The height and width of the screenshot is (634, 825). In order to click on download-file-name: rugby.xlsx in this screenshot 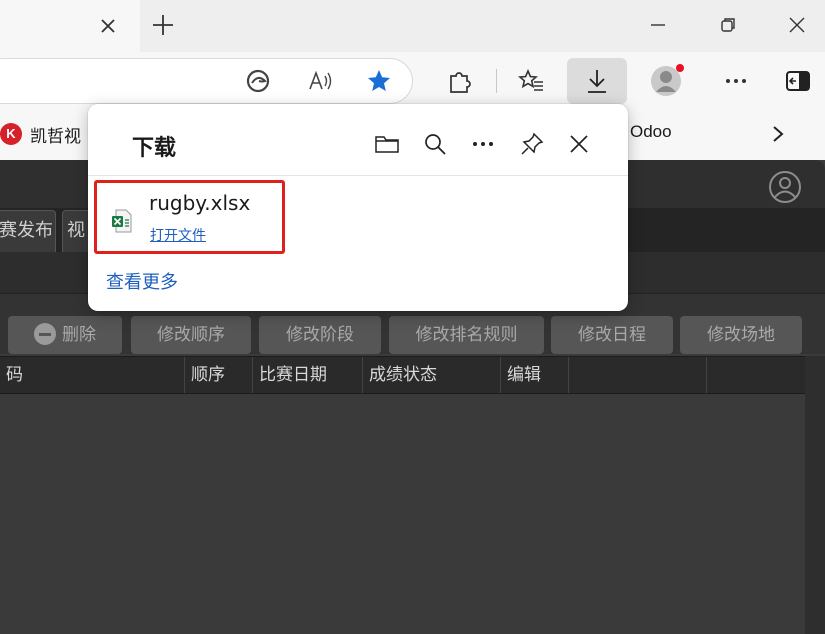, I will do `click(200, 203)`.